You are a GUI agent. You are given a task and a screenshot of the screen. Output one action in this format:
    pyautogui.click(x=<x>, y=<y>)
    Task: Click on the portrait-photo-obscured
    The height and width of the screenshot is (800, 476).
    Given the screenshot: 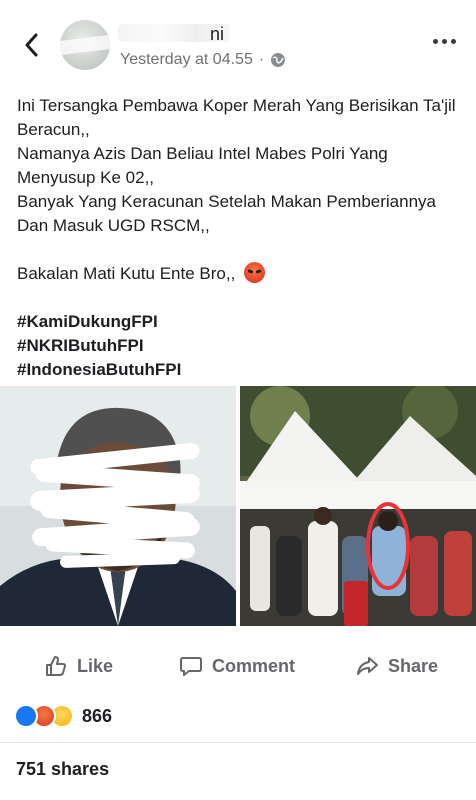 What is the action you would take?
    pyautogui.click(x=118, y=506)
    